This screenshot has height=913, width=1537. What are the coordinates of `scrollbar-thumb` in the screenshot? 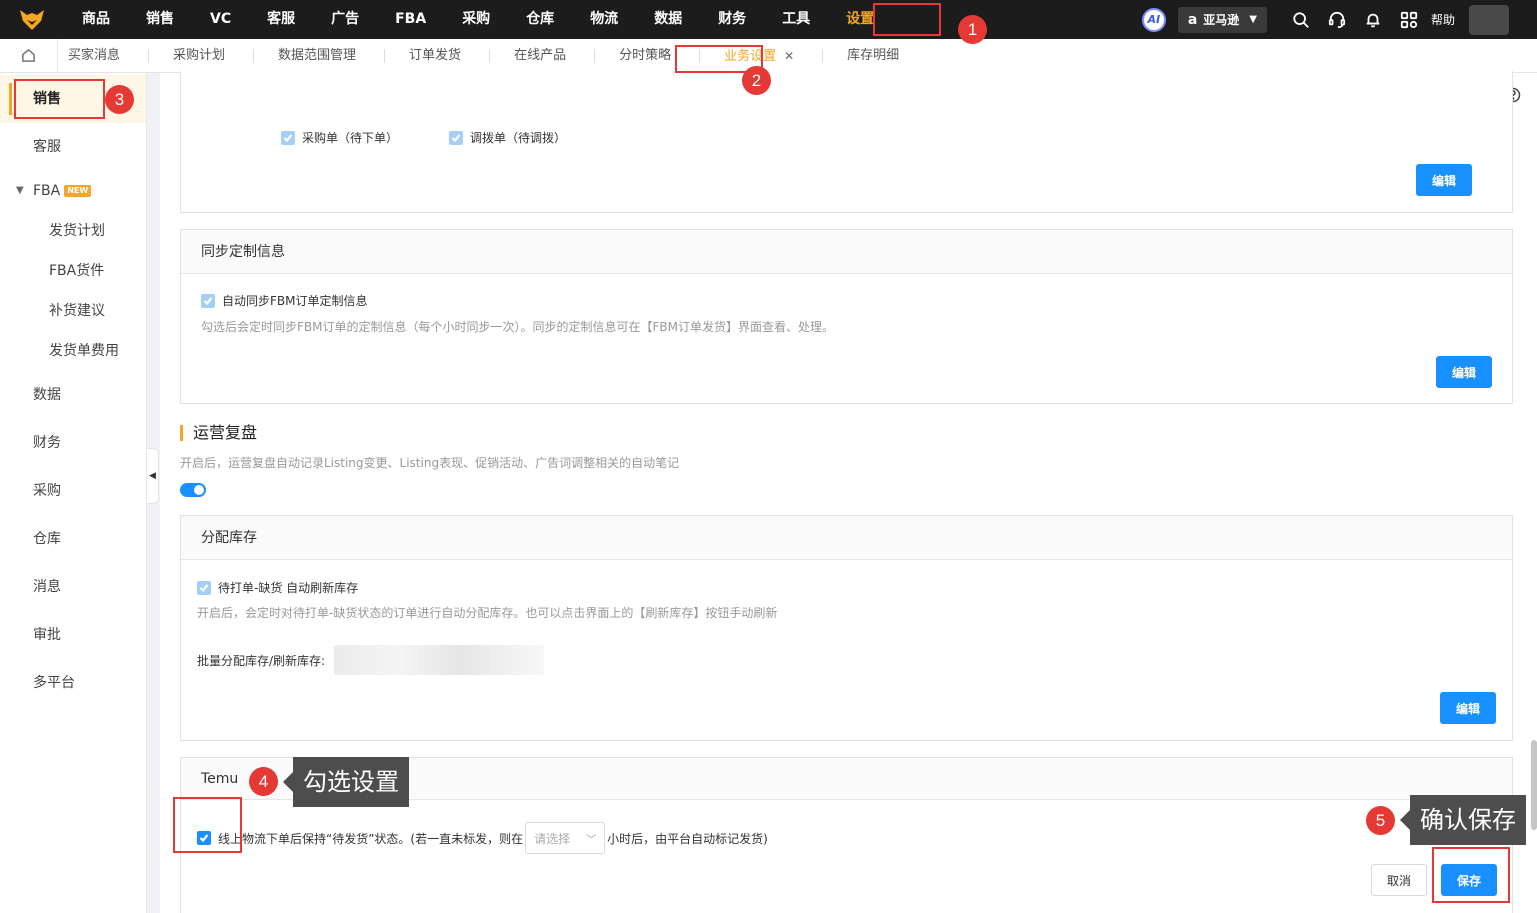 It's located at (1534, 785).